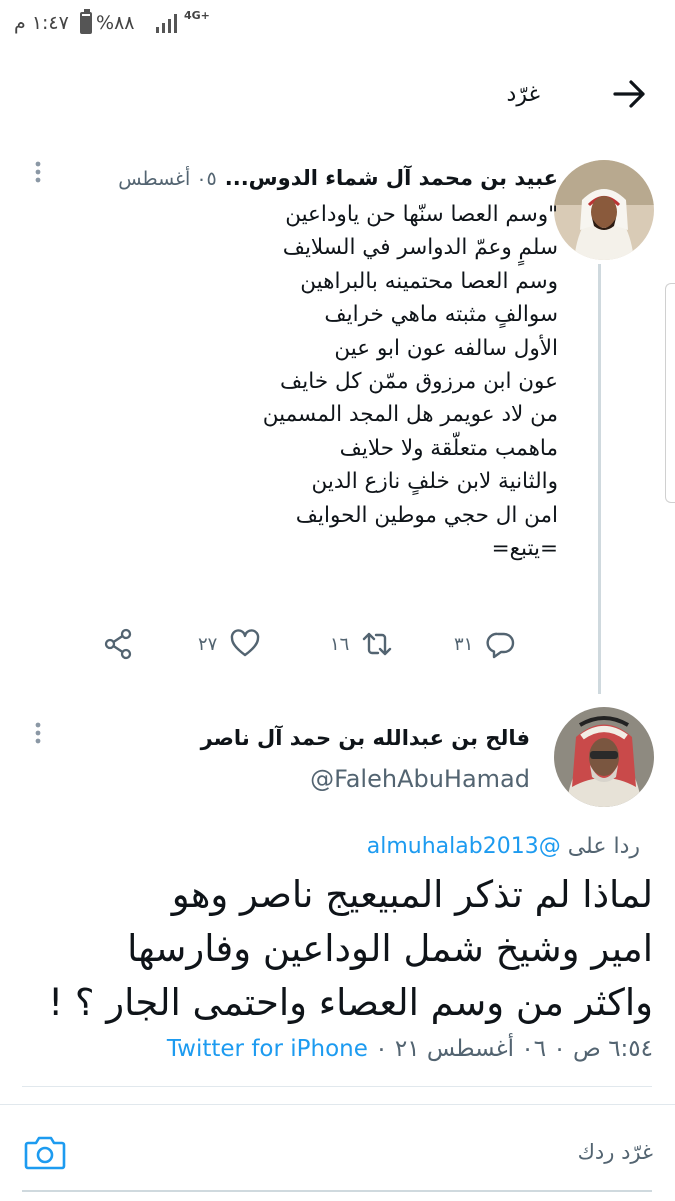  Describe the element at coordinates (412, 894) in the screenshot. I see `tweet-line: لماذا لم تذكر المبيعيج ناصر وهو` at that location.